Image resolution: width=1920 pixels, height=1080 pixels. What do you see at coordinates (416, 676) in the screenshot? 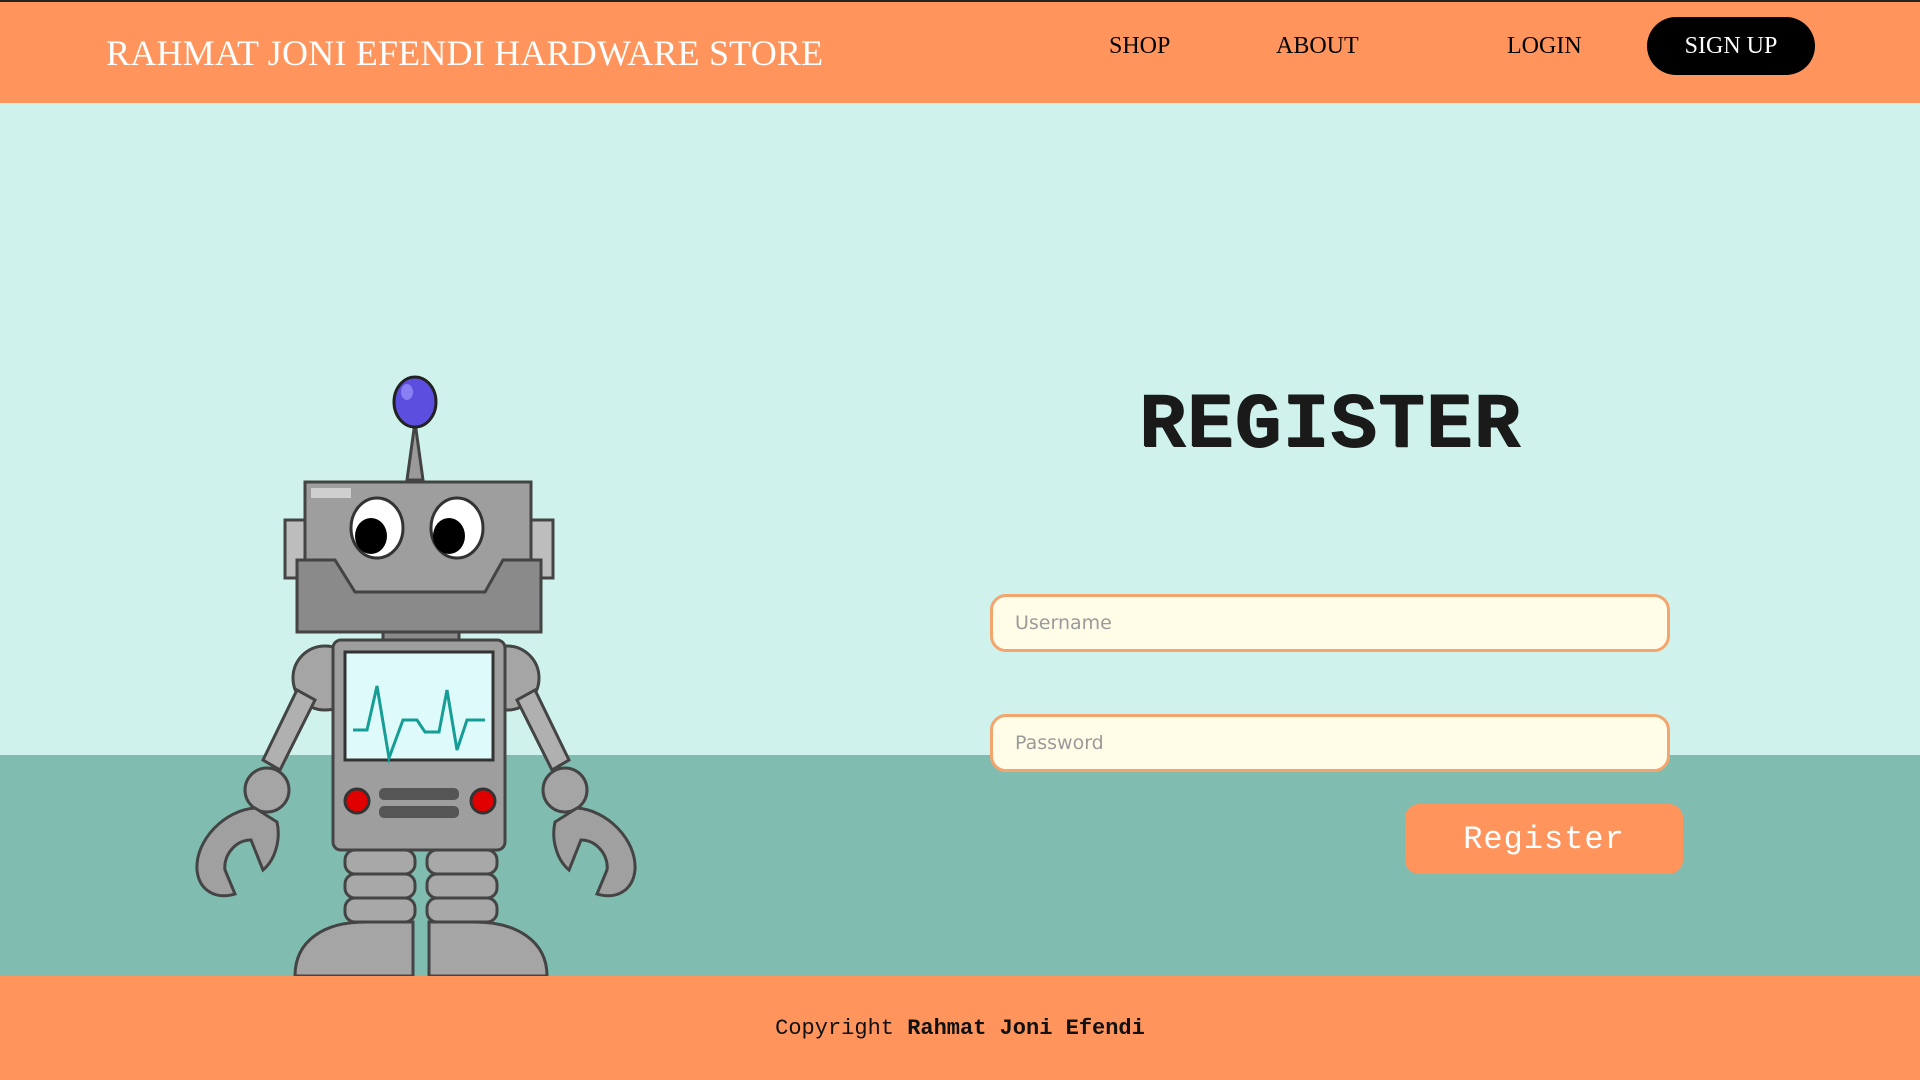
I see `robot-illustration` at bounding box center [416, 676].